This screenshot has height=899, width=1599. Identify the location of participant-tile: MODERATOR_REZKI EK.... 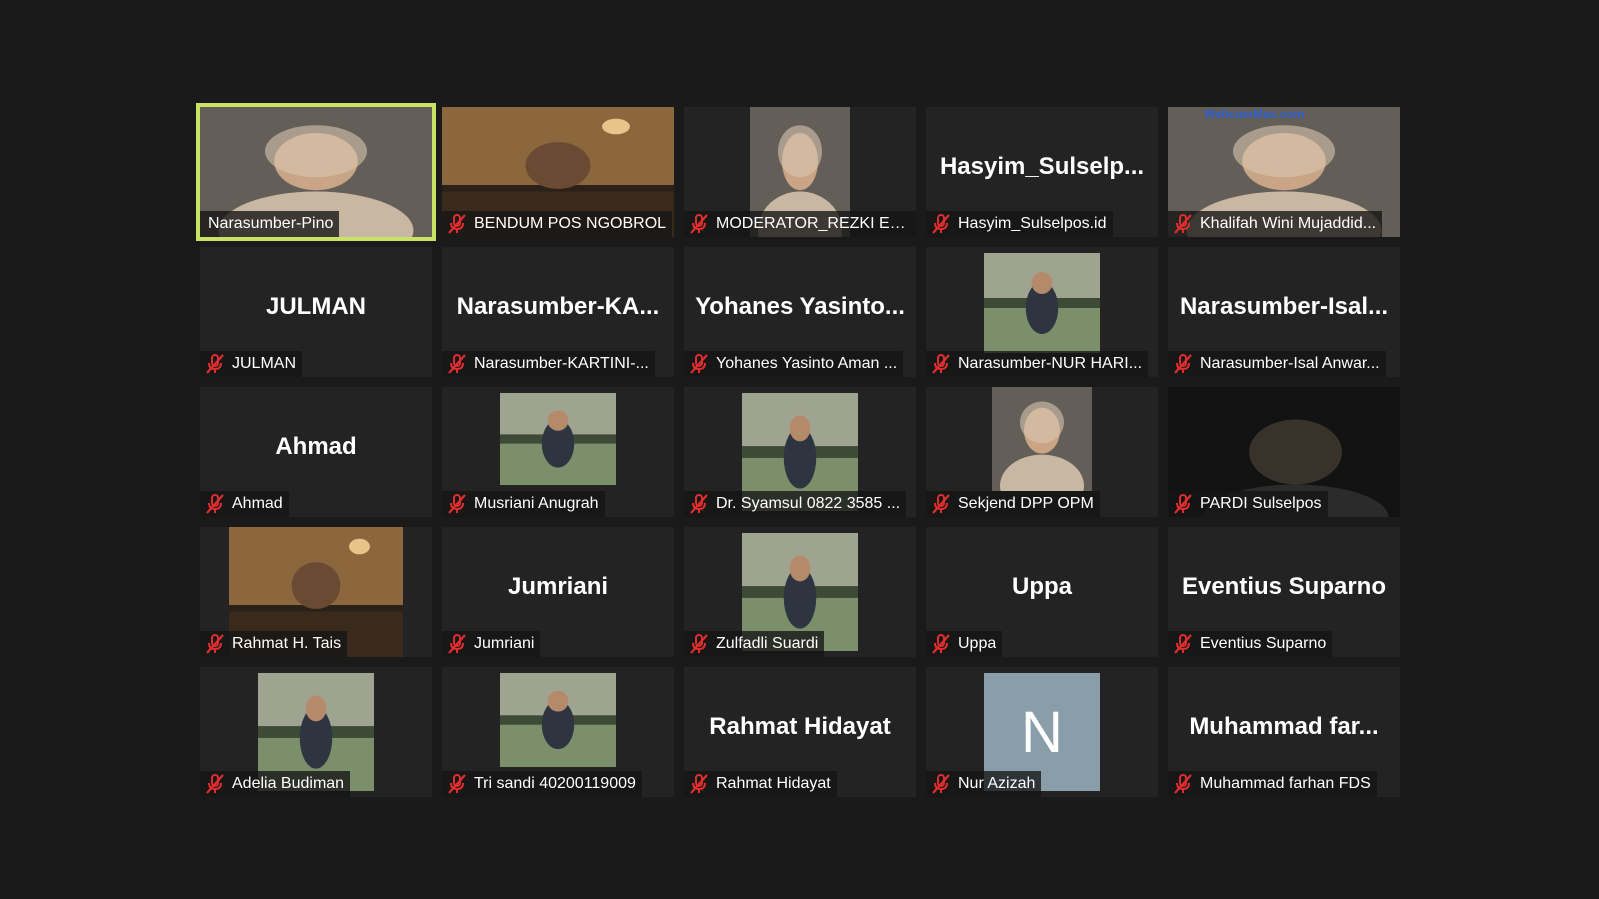
(800, 172).